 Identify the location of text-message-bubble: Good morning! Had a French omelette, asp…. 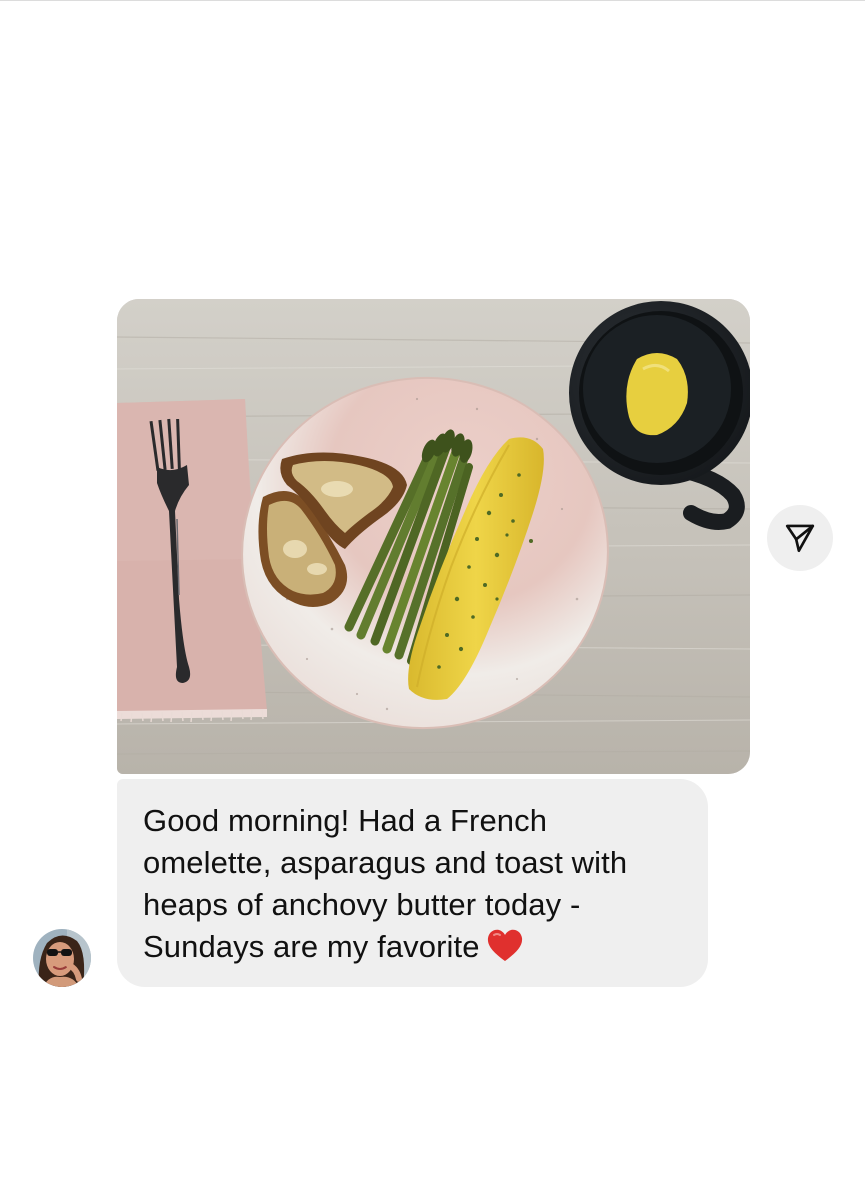
(412, 883).